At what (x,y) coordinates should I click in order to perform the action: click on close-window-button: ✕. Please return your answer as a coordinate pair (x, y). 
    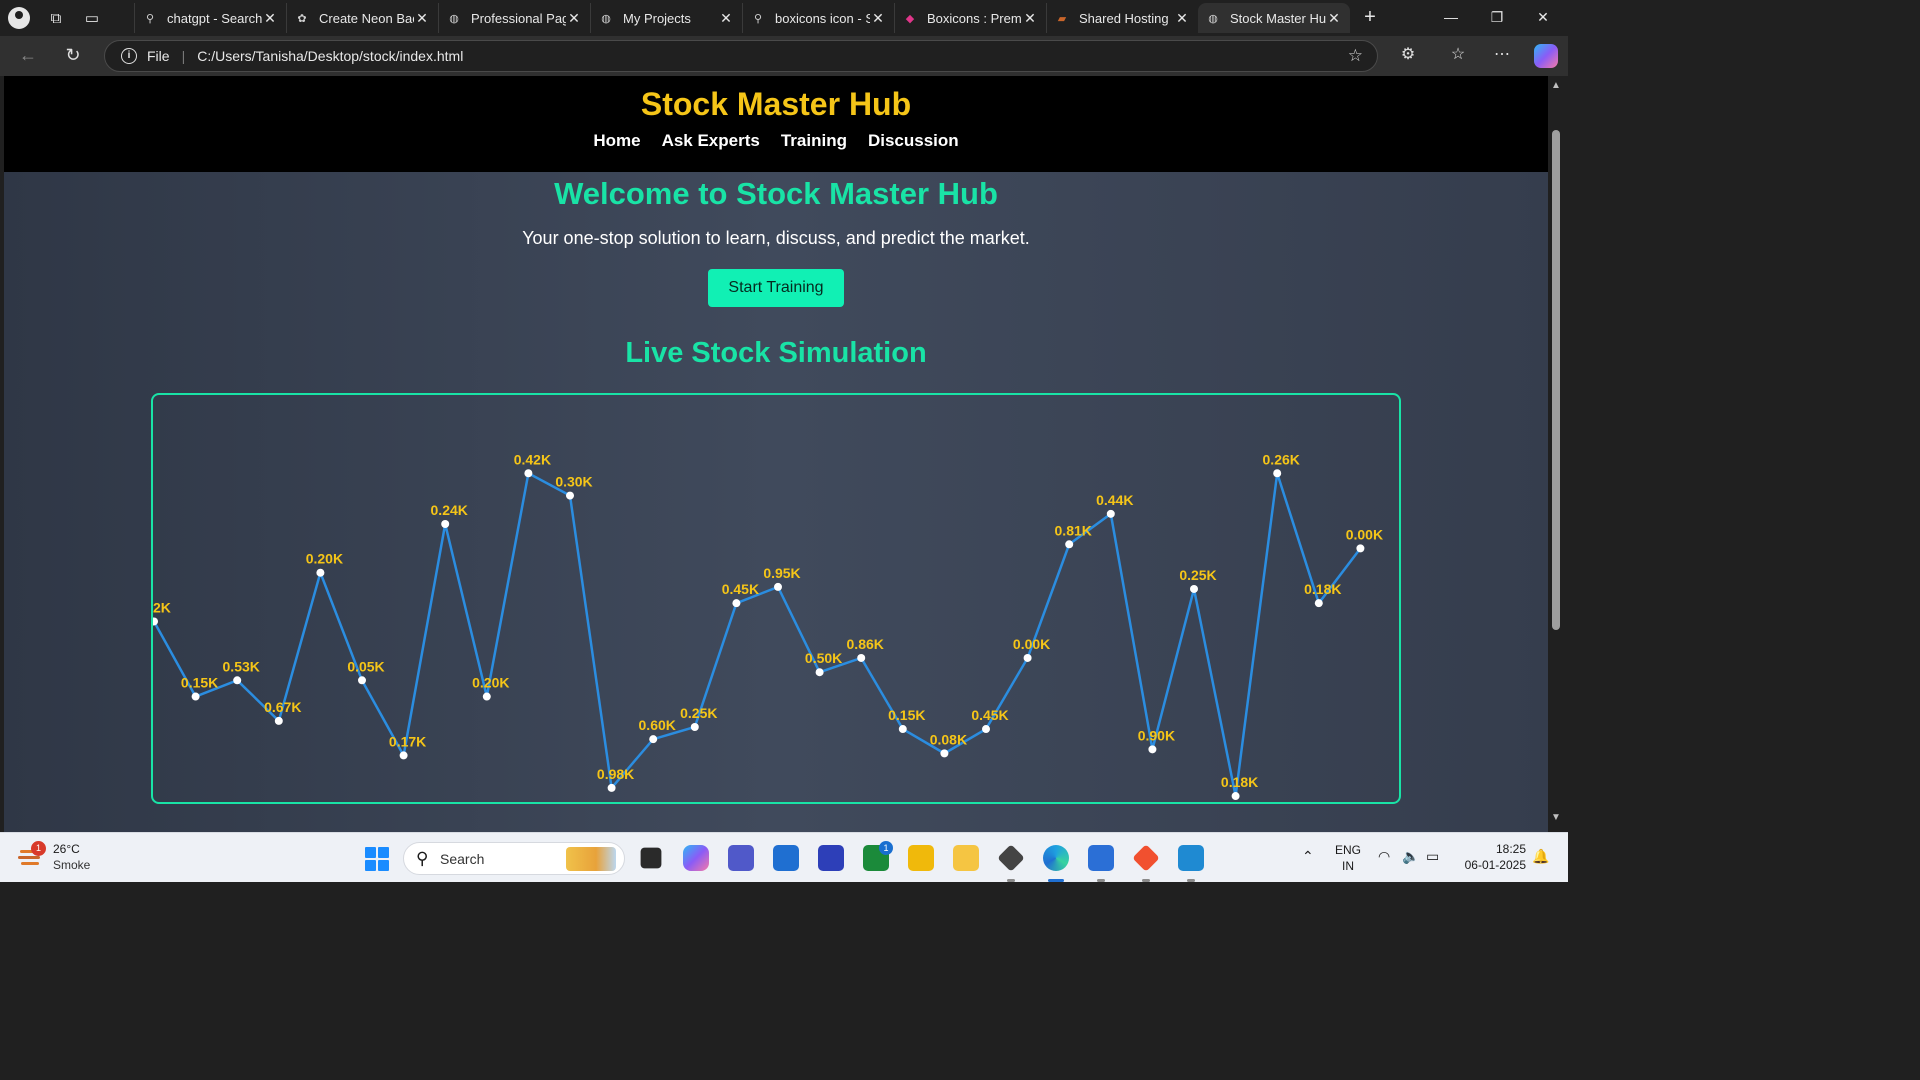
    Looking at the image, I should click on (1543, 18).